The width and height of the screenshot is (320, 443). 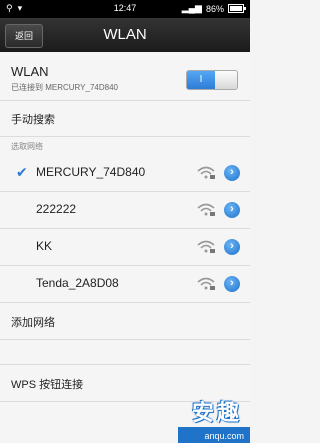 What do you see at coordinates (44, 246) in the screenshot?
I see `network-name: KK` at bounding box center [44, 246].